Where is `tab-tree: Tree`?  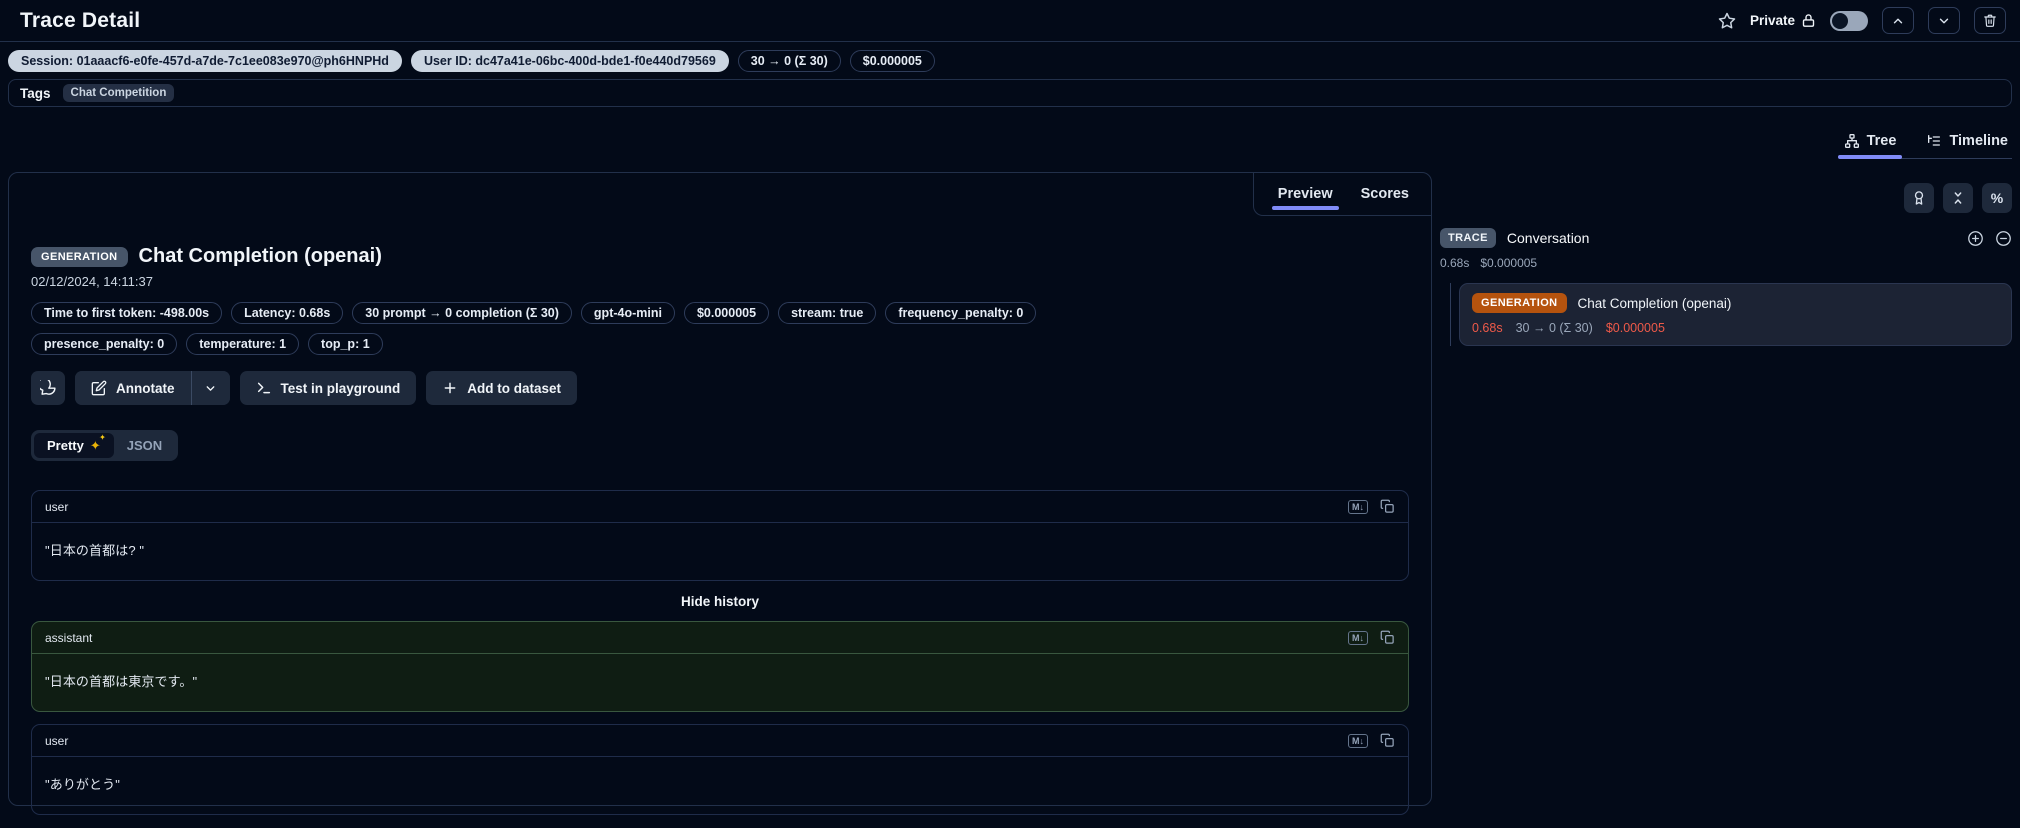 tab-tree: Tree is located at coordinates (1870, 144).